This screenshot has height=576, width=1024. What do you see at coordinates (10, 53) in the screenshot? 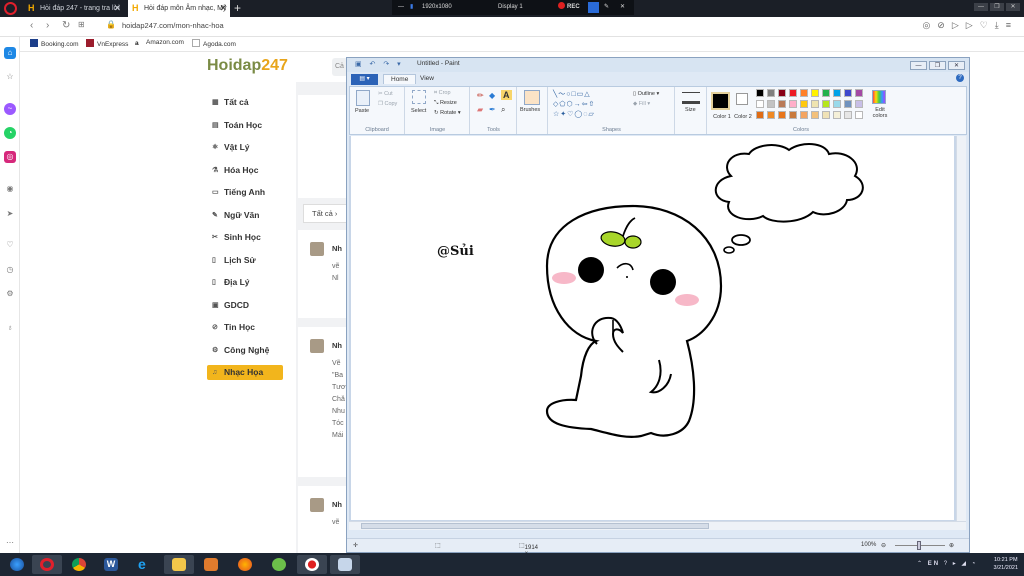
I see `home-icon: ⌂` at bounding box center [10, 53].